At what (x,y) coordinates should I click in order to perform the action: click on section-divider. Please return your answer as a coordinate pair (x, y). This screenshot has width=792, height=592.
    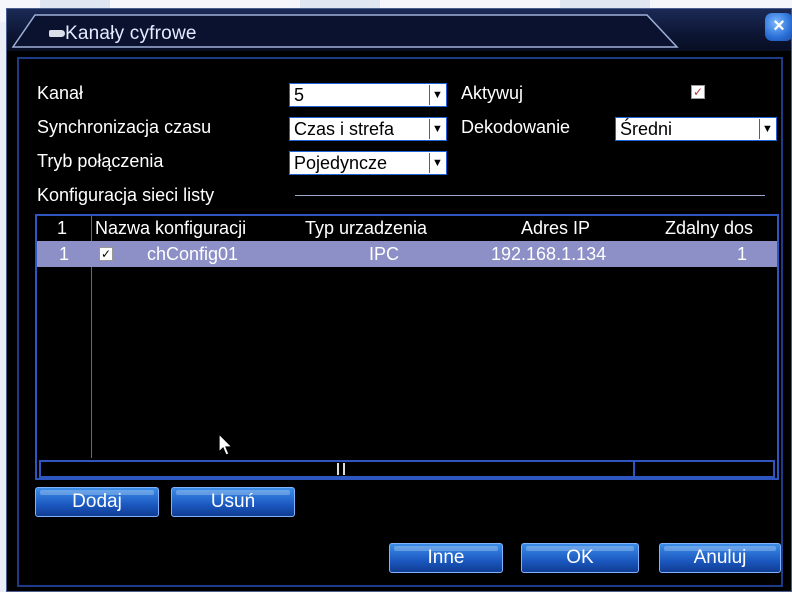
    Looking at the image, I should click on (530, 195).